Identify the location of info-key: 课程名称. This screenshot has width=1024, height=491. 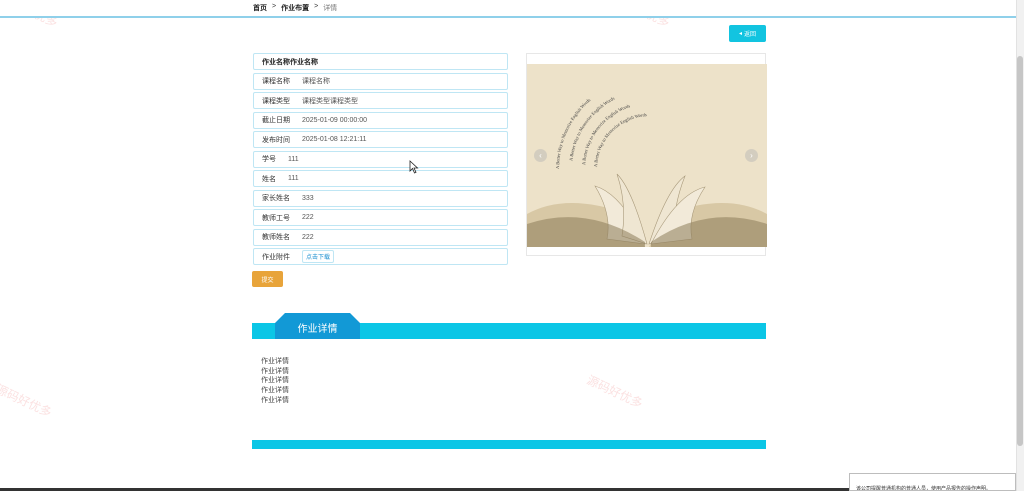
(276, 81).